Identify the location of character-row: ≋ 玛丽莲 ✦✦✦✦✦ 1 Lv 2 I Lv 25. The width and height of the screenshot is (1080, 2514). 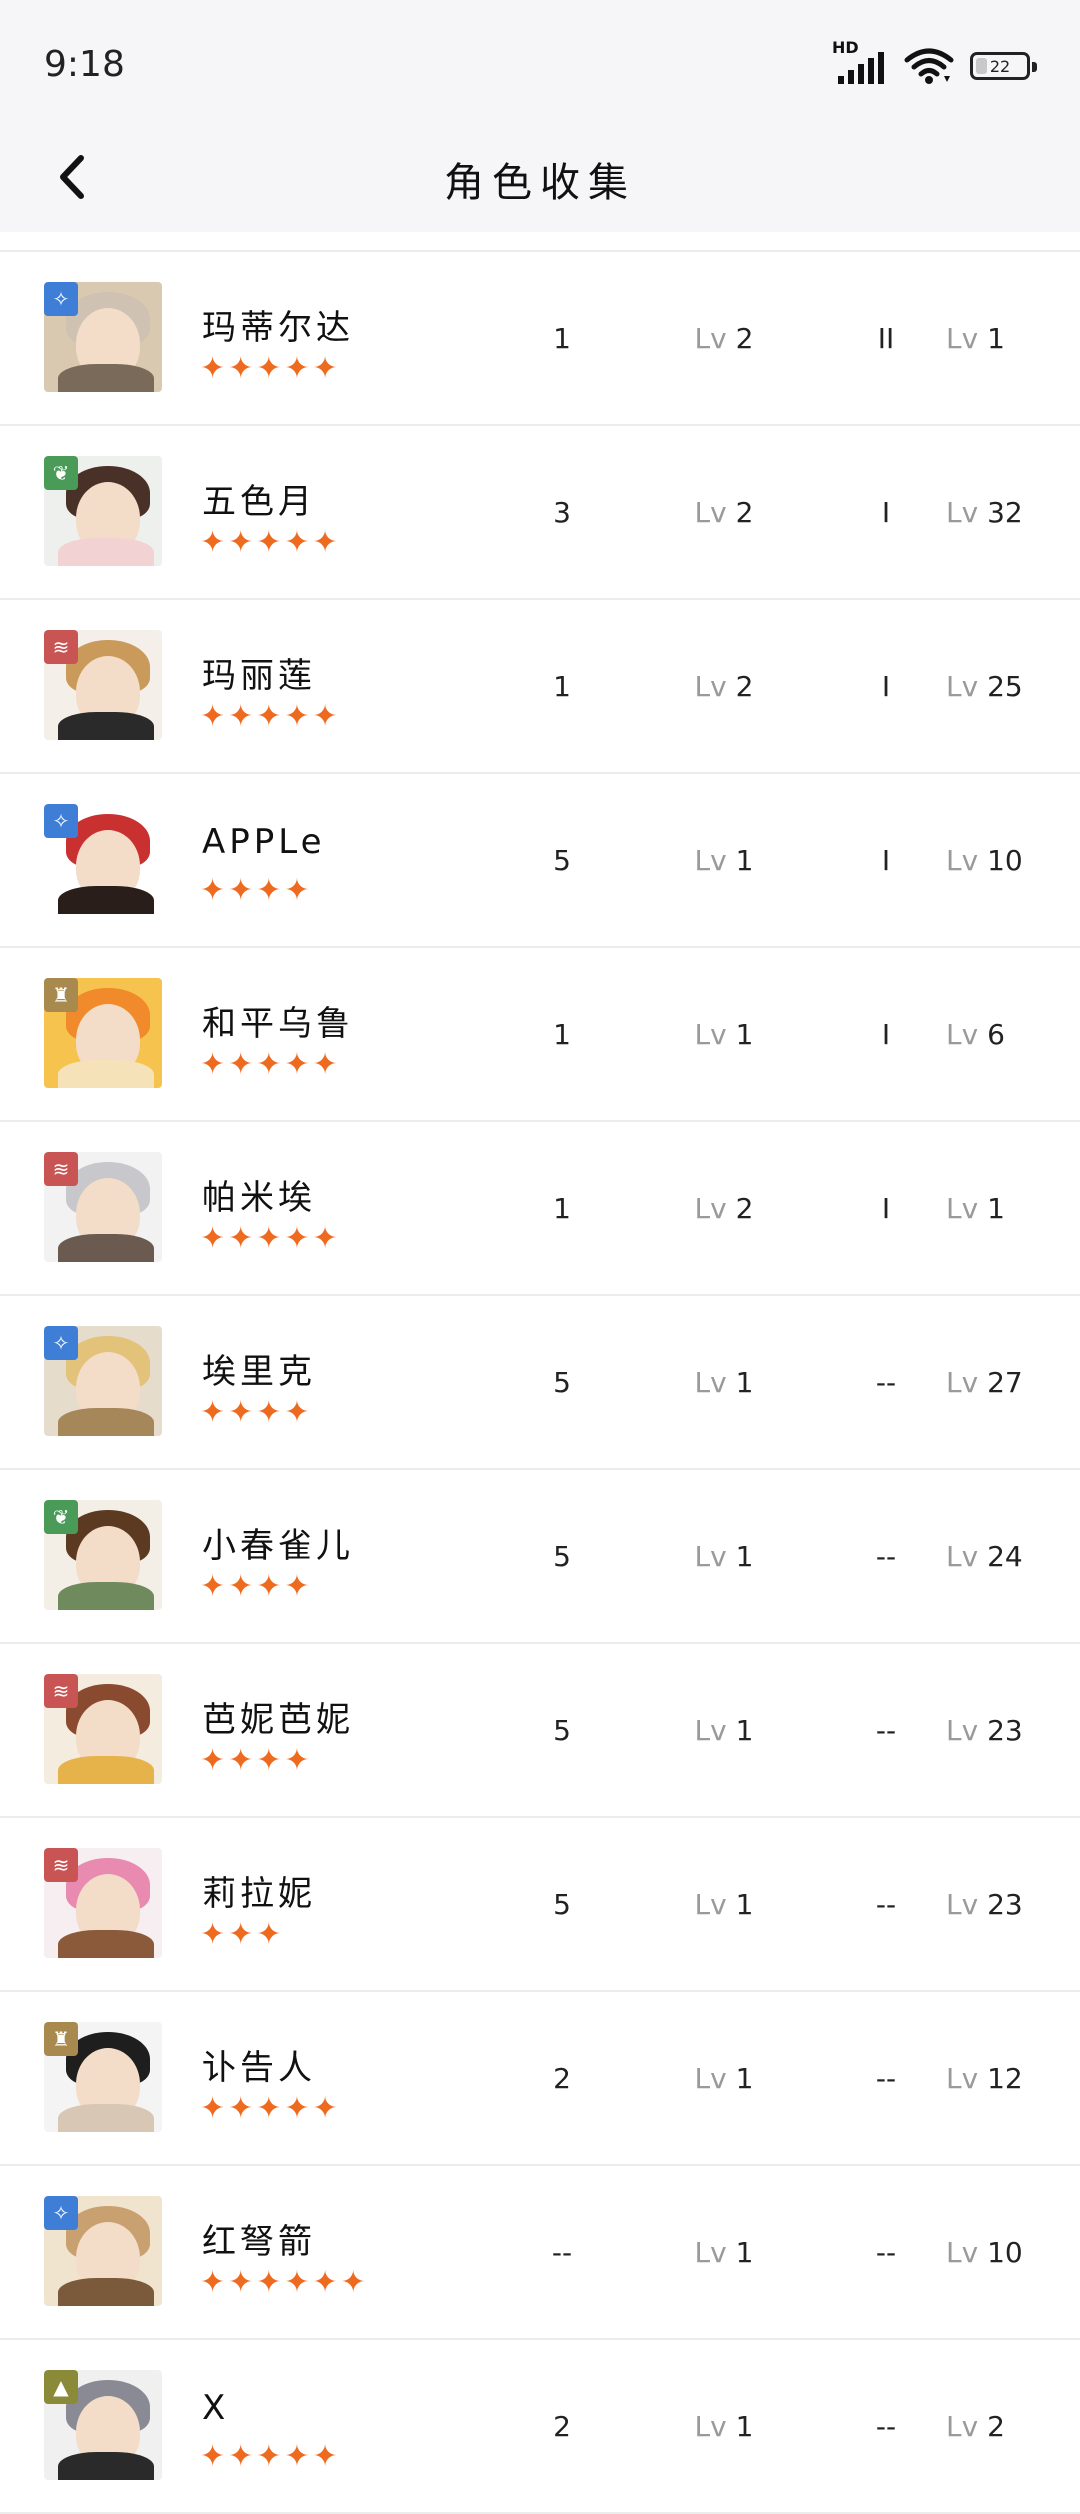
(540, 687).